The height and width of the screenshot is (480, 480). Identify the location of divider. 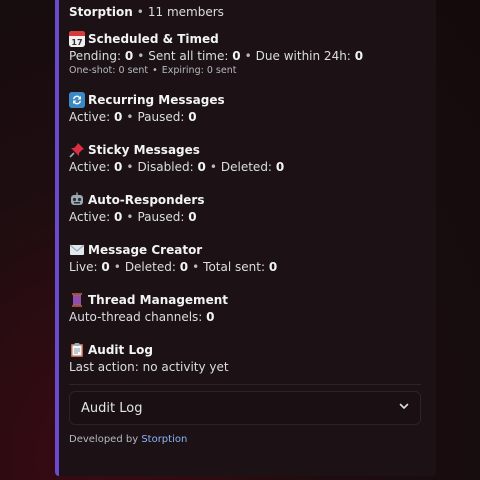
(245, 384).